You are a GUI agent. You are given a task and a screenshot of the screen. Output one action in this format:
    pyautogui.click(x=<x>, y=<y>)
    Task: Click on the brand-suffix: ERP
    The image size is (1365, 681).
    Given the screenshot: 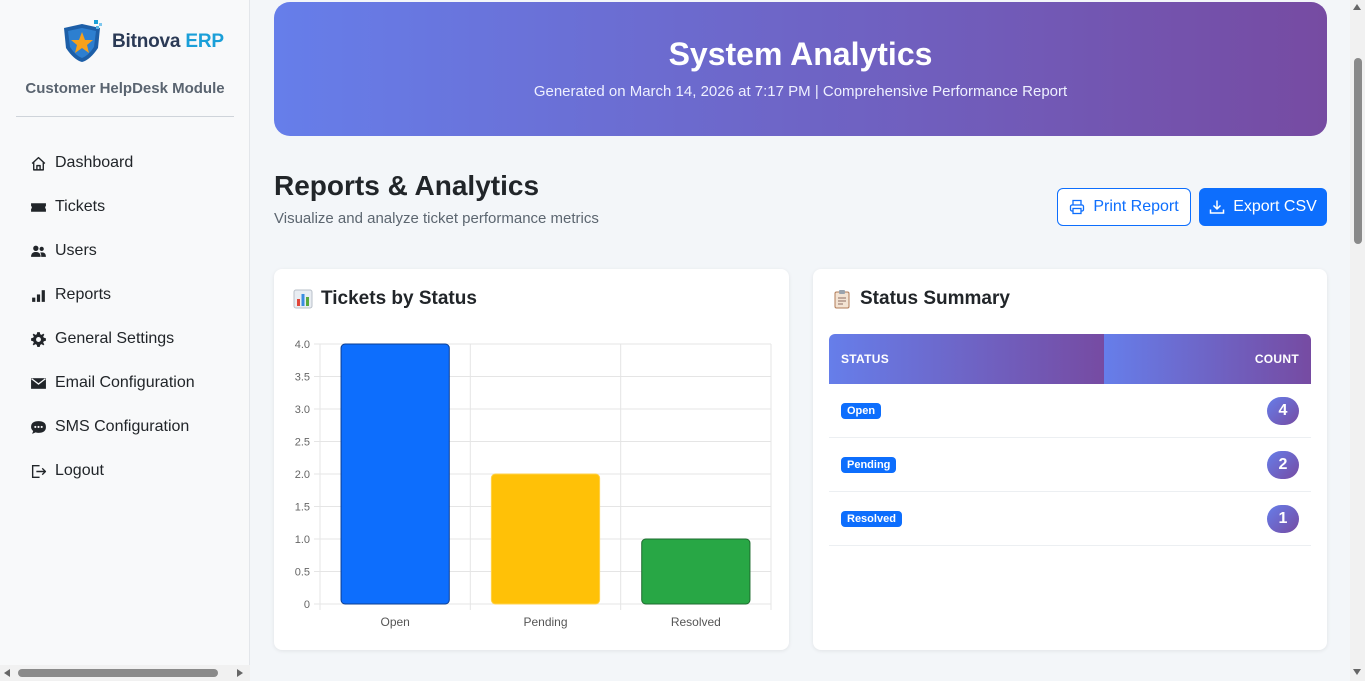 What is the action you would take?
    pyautogui.click(x=204, y=41)
    